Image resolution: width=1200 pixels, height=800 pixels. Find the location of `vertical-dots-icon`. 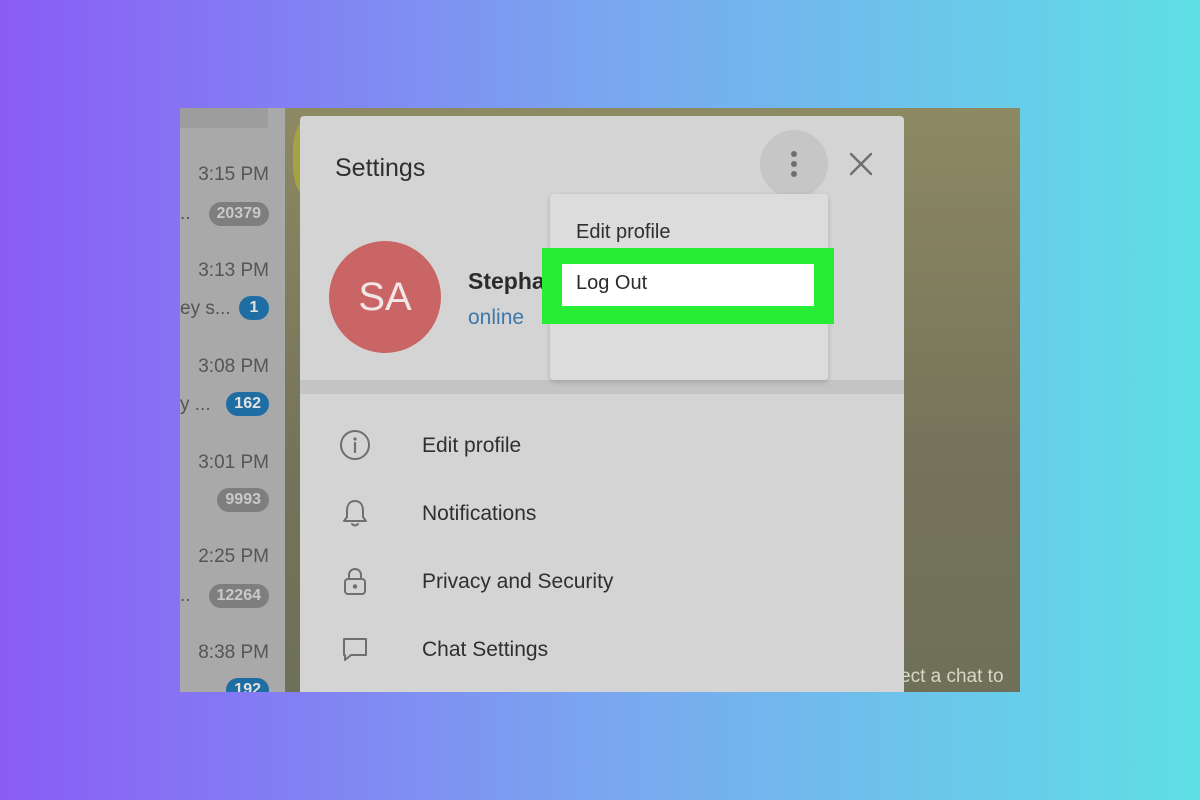

vertical-dots-icon is located at coordinates (794, 164).